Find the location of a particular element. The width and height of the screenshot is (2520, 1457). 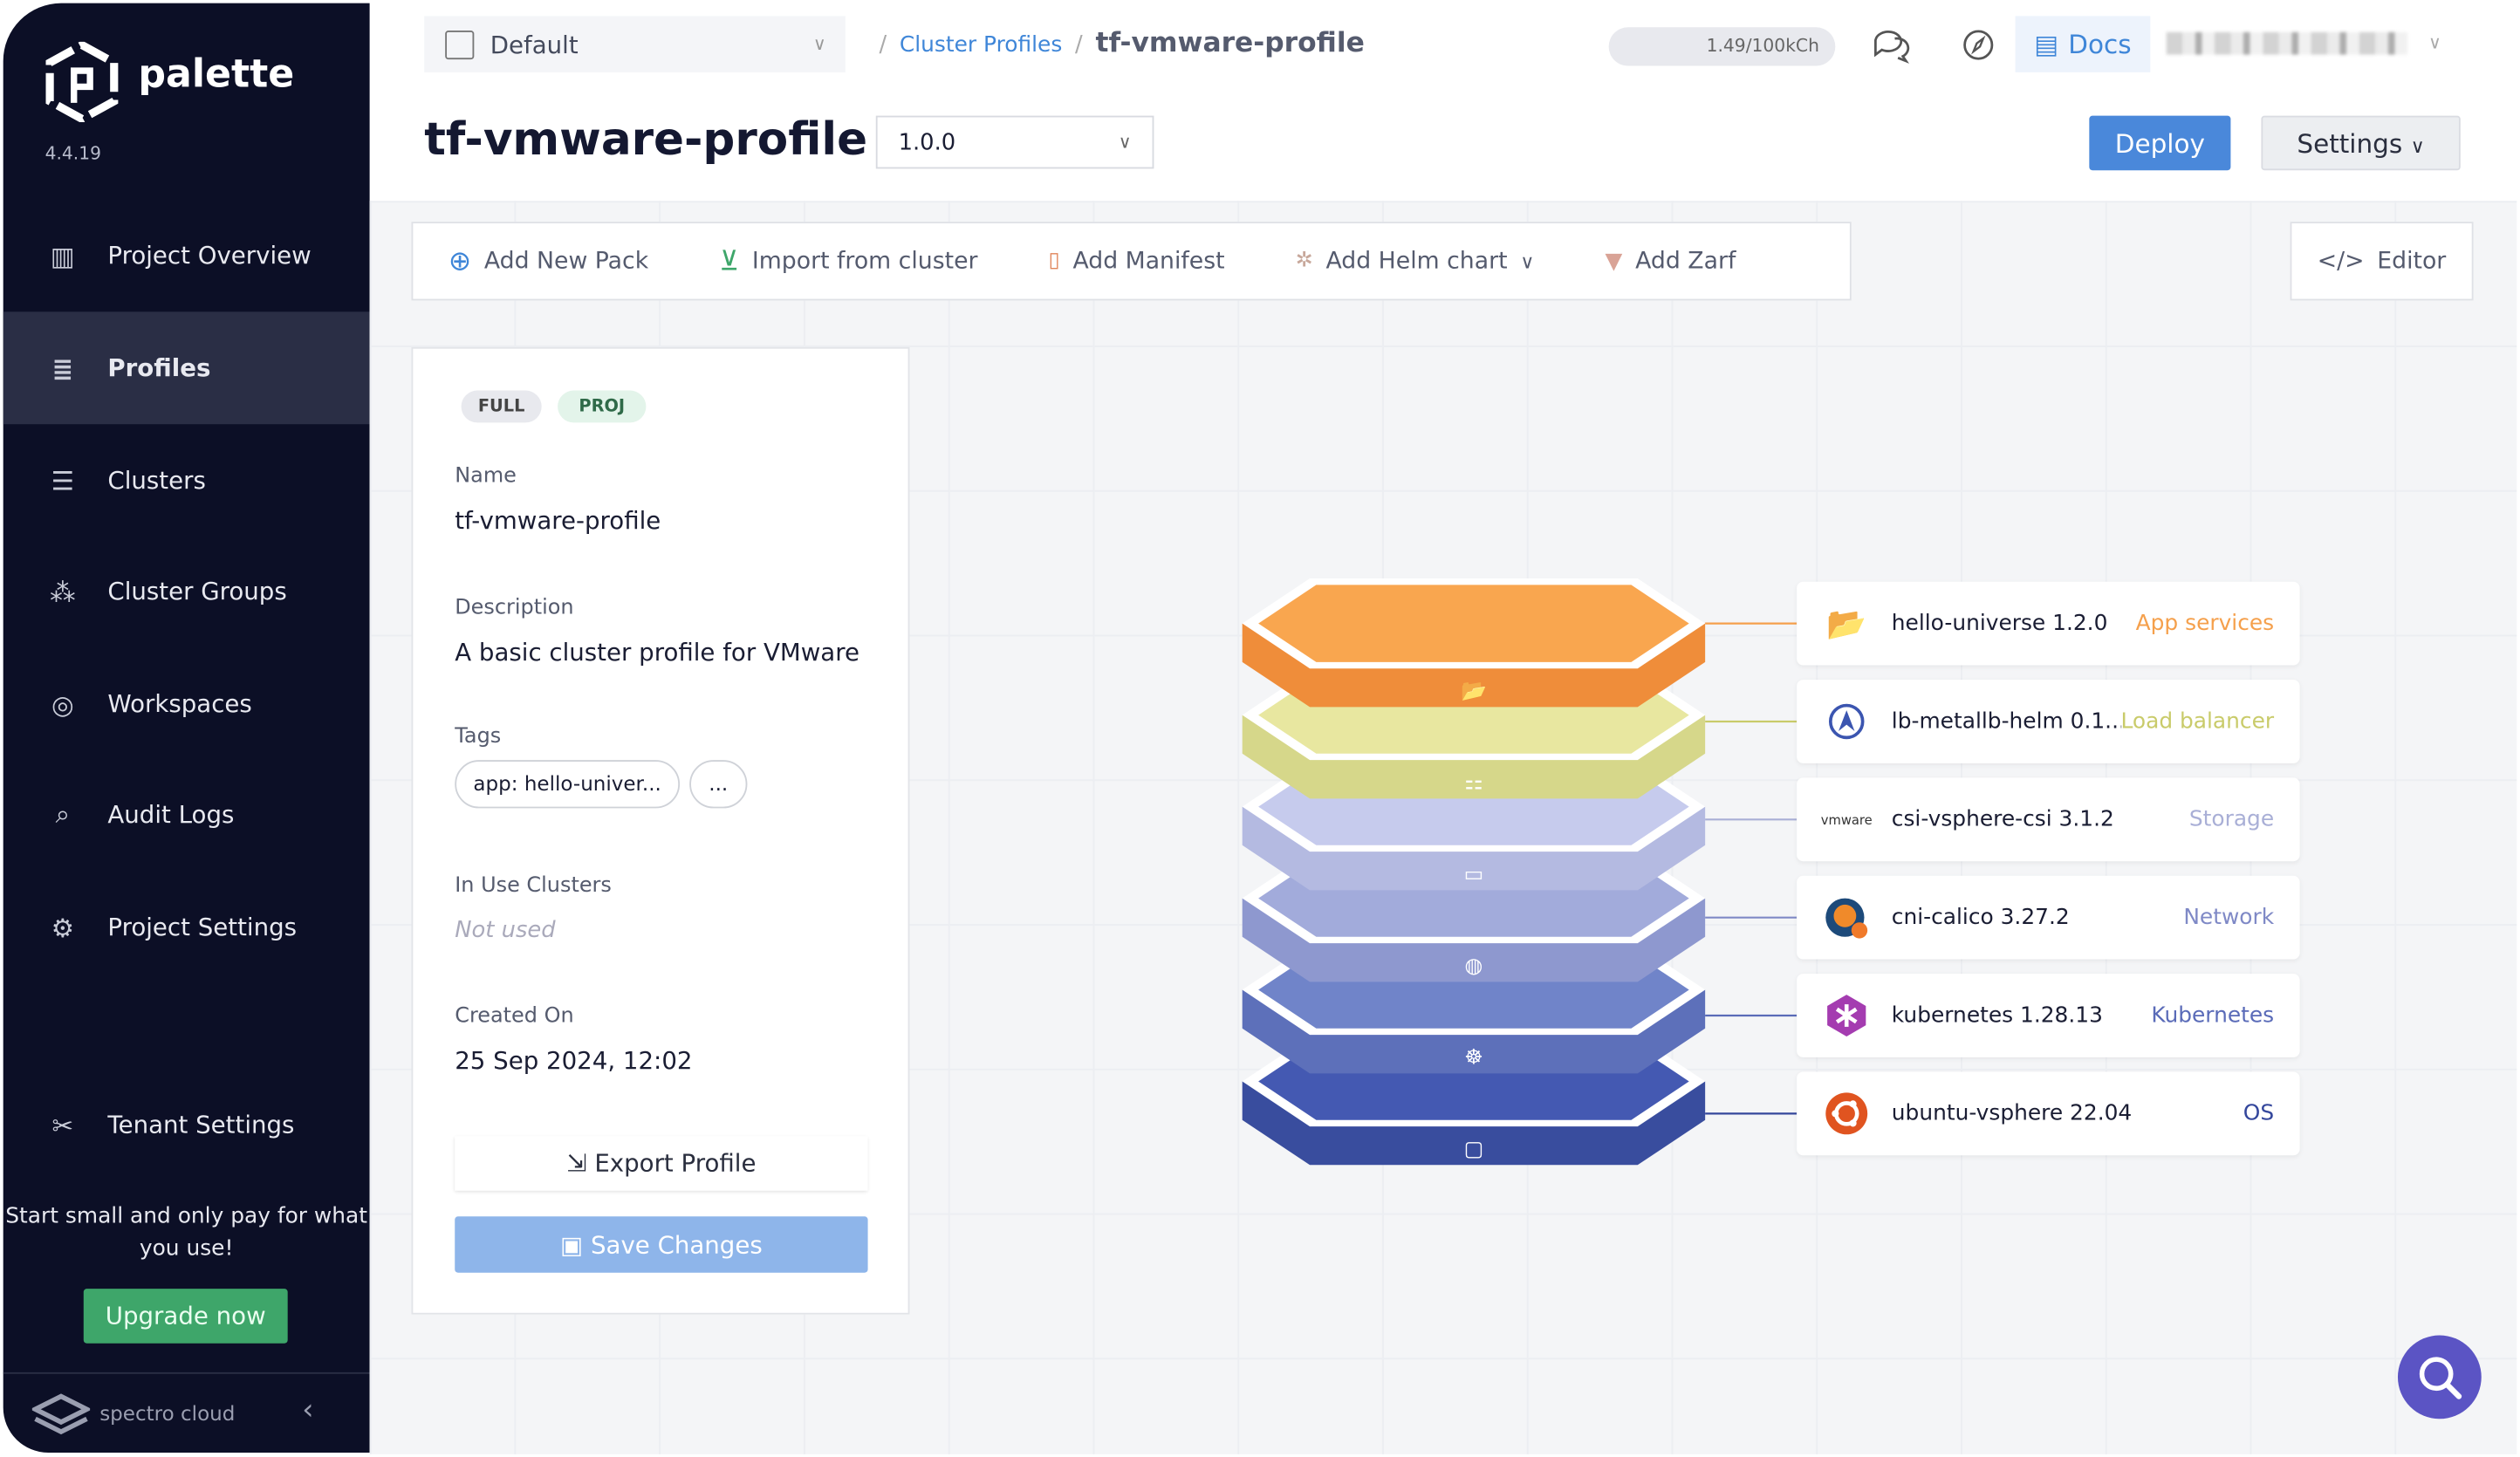

pack-layer-label: App services is located at coordinates (2205, 623).